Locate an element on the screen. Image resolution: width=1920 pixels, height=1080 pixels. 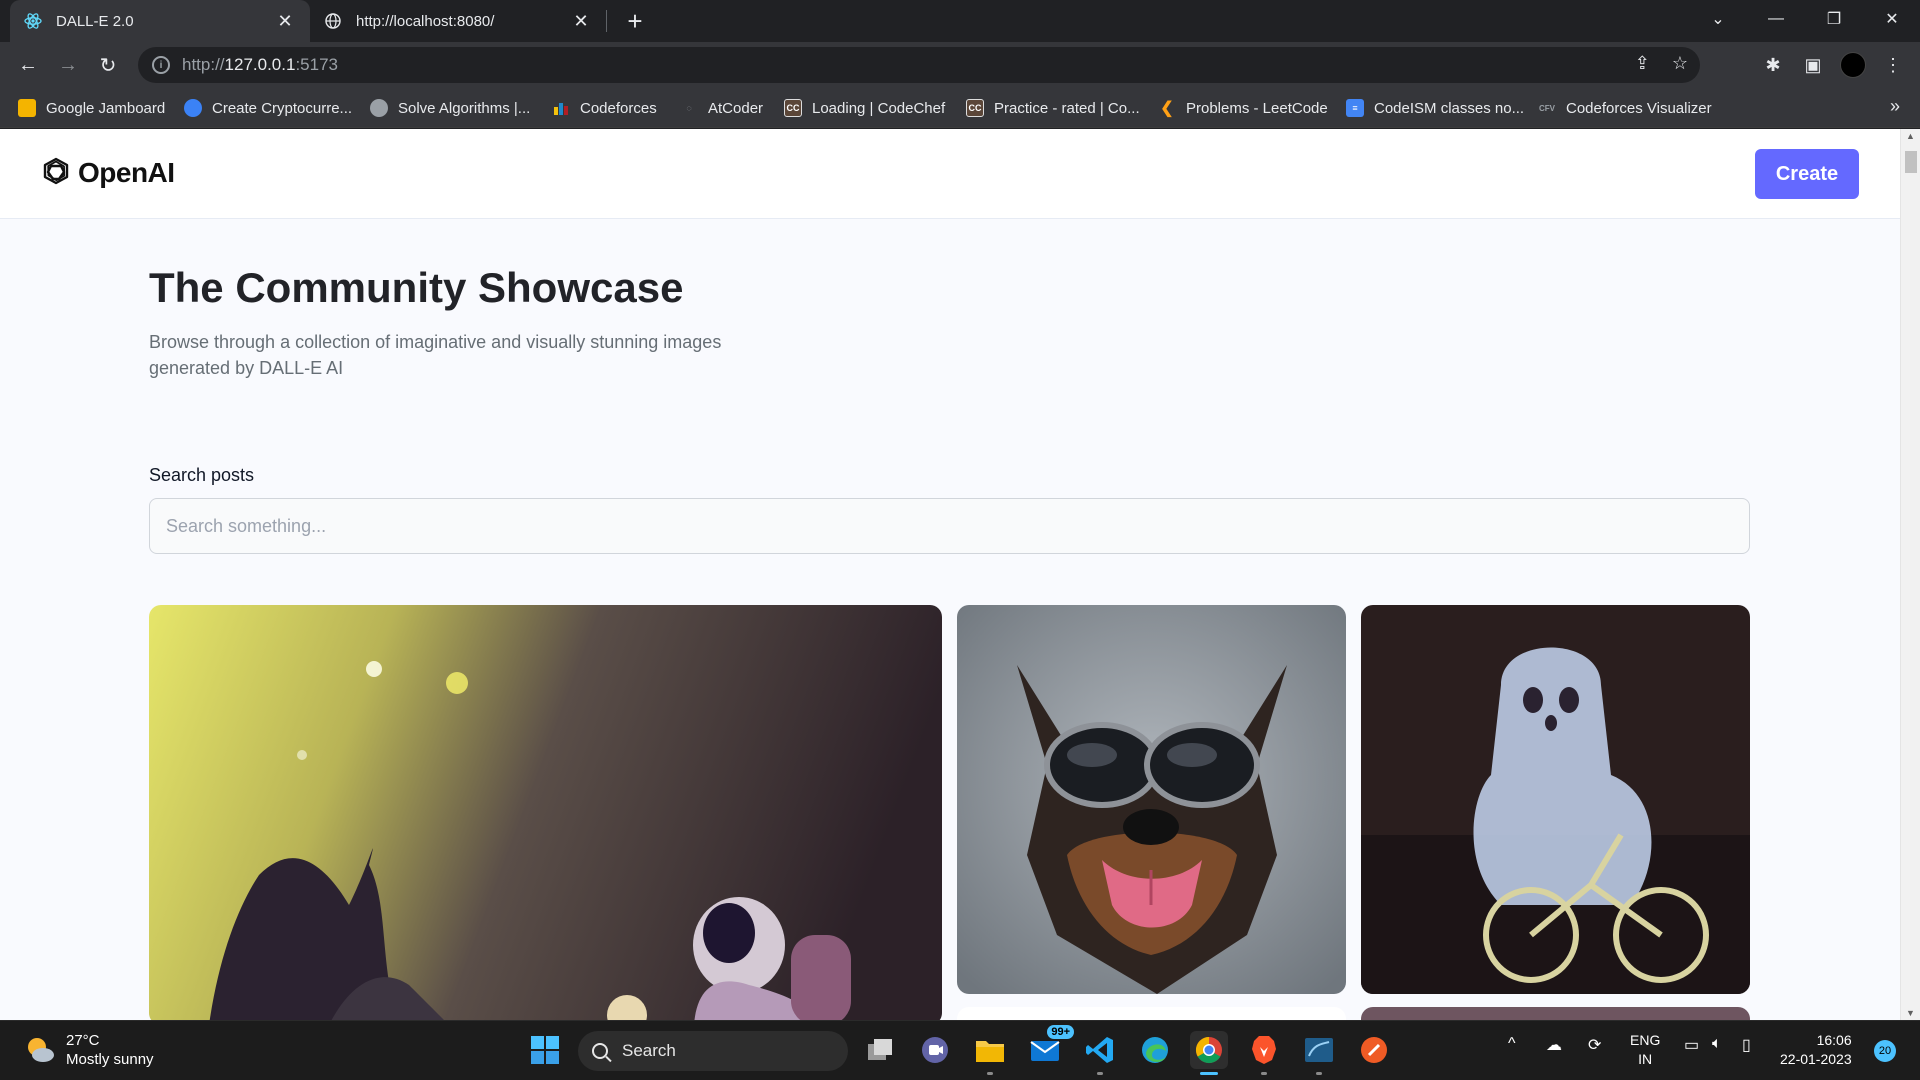
sync-icon: ⟳ is located at coordinates (1594, 1045).